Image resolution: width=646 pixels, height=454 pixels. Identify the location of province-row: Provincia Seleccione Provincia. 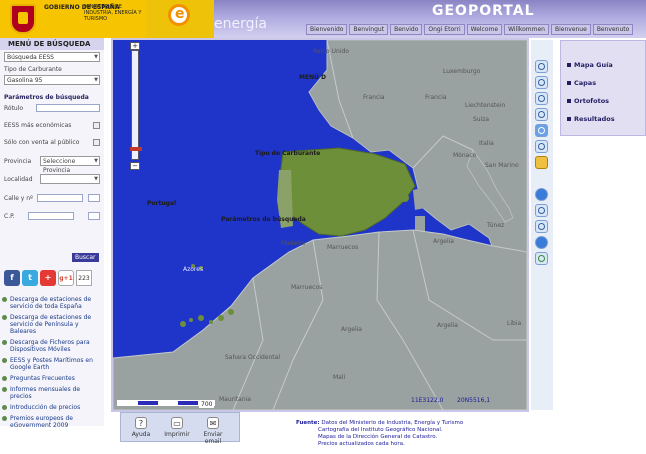
(52, 164).